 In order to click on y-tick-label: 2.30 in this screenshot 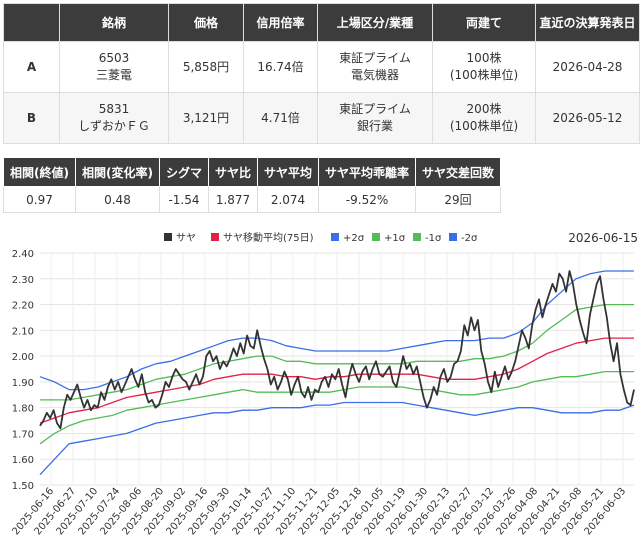, I will do `click(23, 280)`.